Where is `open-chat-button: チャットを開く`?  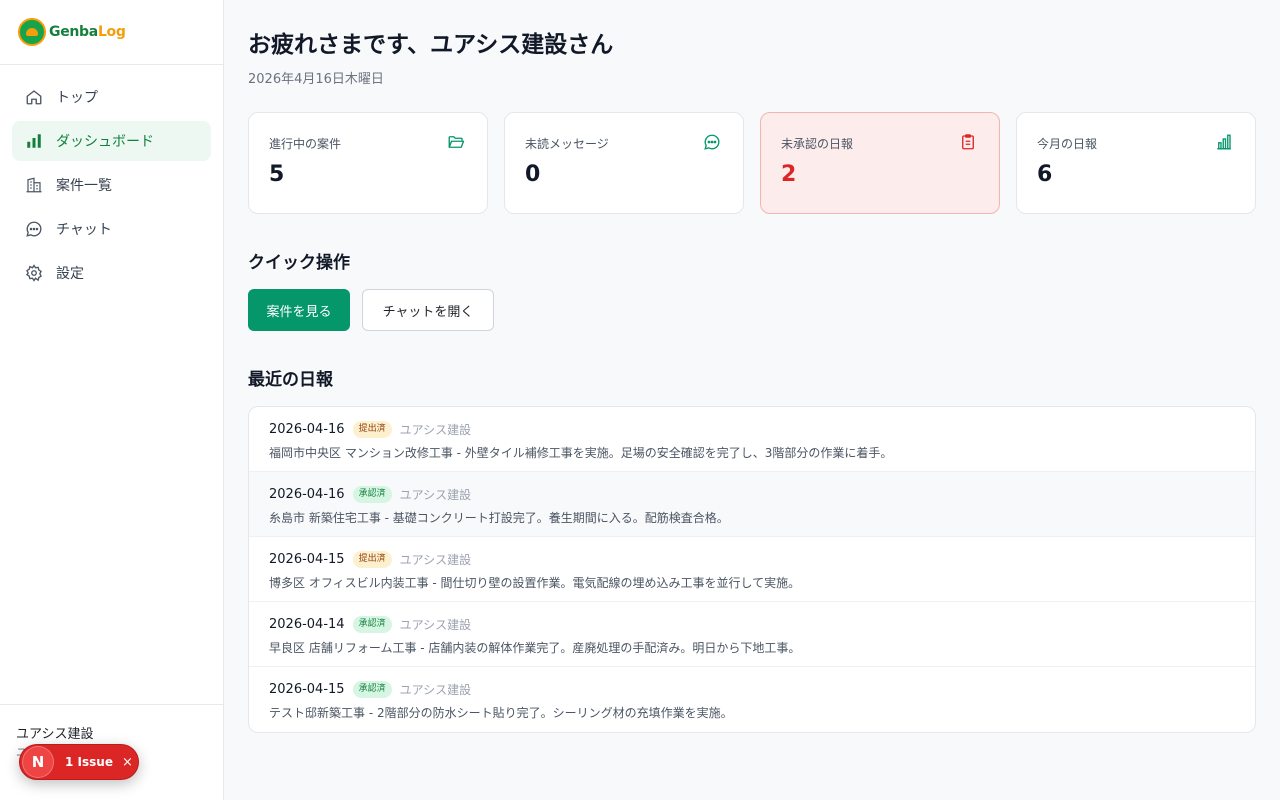 open-chat-button: チャットを開く is located at coordinates (428, 310).